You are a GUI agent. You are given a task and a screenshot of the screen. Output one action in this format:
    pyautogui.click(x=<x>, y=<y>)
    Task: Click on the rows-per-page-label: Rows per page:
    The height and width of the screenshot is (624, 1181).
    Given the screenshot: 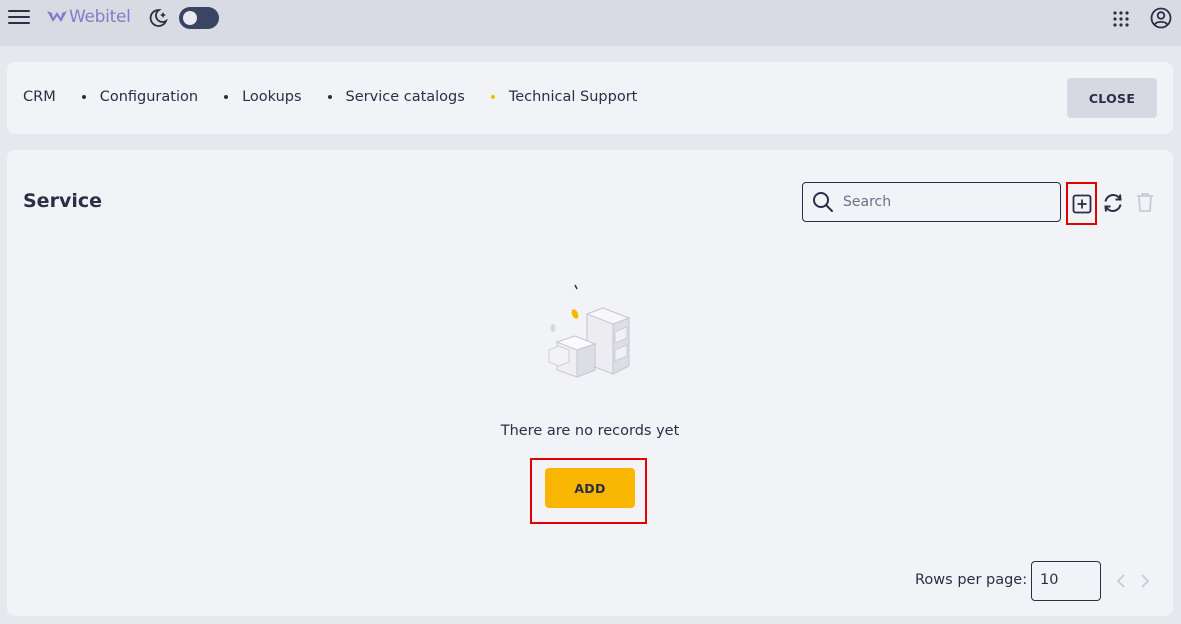 What is the action you would take?
    pyautogui.click(x=971, y=580)
    